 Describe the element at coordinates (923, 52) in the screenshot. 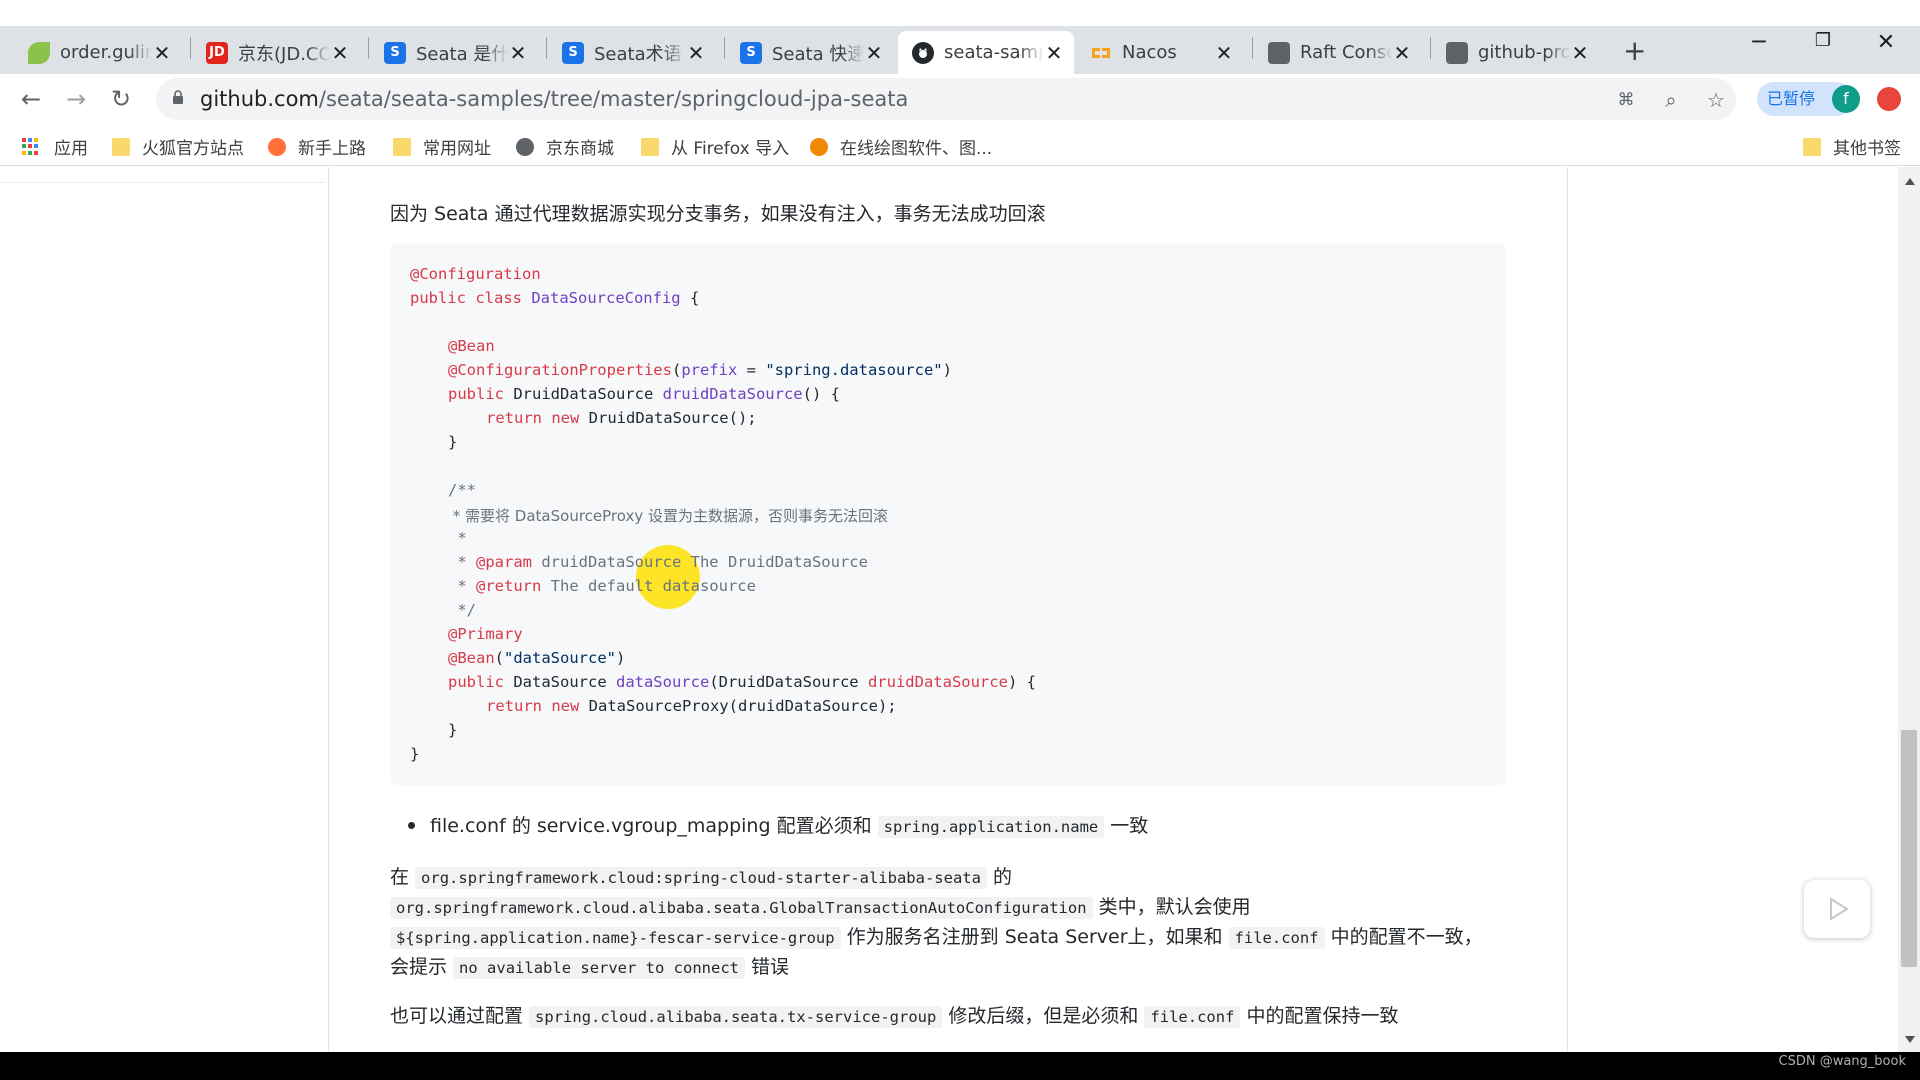

I see `github-icon` at that location.